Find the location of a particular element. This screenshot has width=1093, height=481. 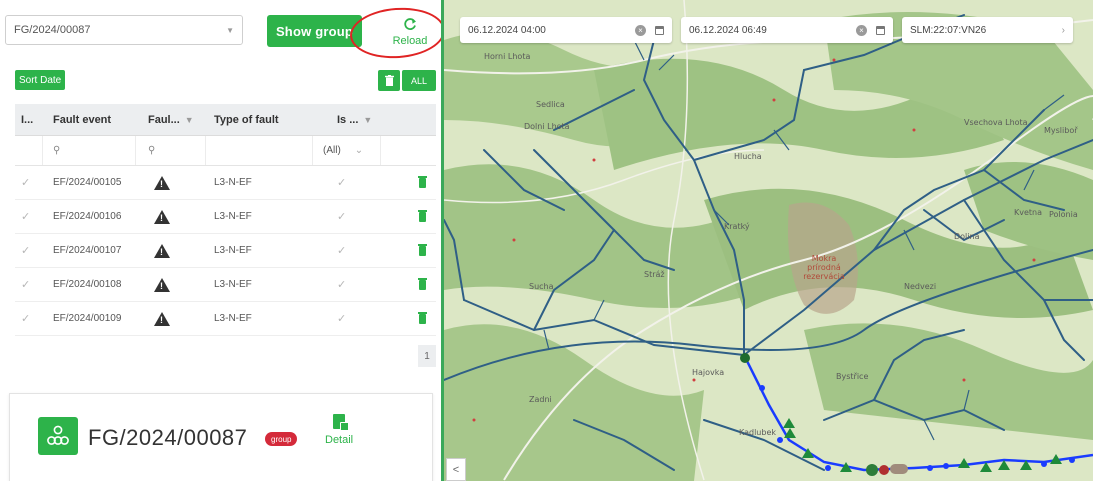

map-place-label: Sedlica is located at coordinates (550, 104).